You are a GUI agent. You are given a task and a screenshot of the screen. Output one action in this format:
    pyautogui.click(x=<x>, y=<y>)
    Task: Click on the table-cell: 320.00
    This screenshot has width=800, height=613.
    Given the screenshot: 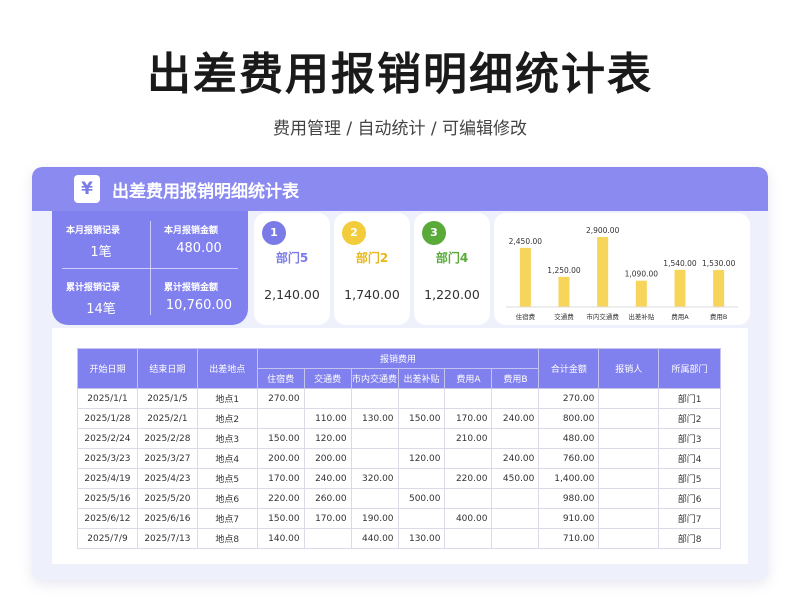 What is the action you would take?
    pyautogui.click(x=374, y=478)
    